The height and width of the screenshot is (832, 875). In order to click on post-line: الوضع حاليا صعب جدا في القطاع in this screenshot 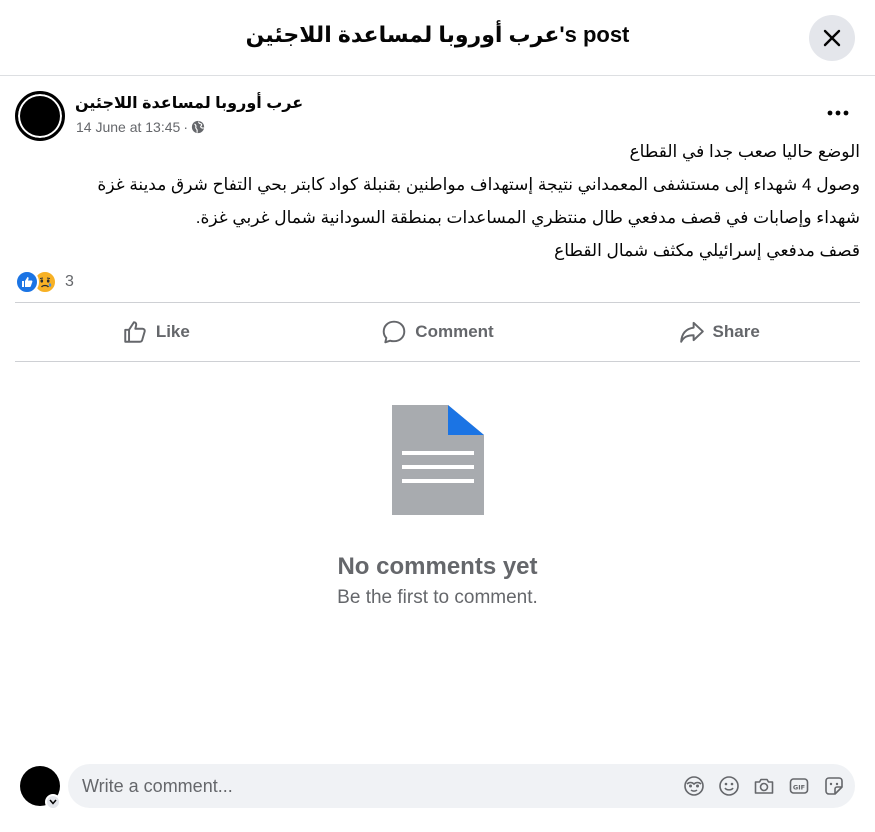, I will do `click(744, 151)`.